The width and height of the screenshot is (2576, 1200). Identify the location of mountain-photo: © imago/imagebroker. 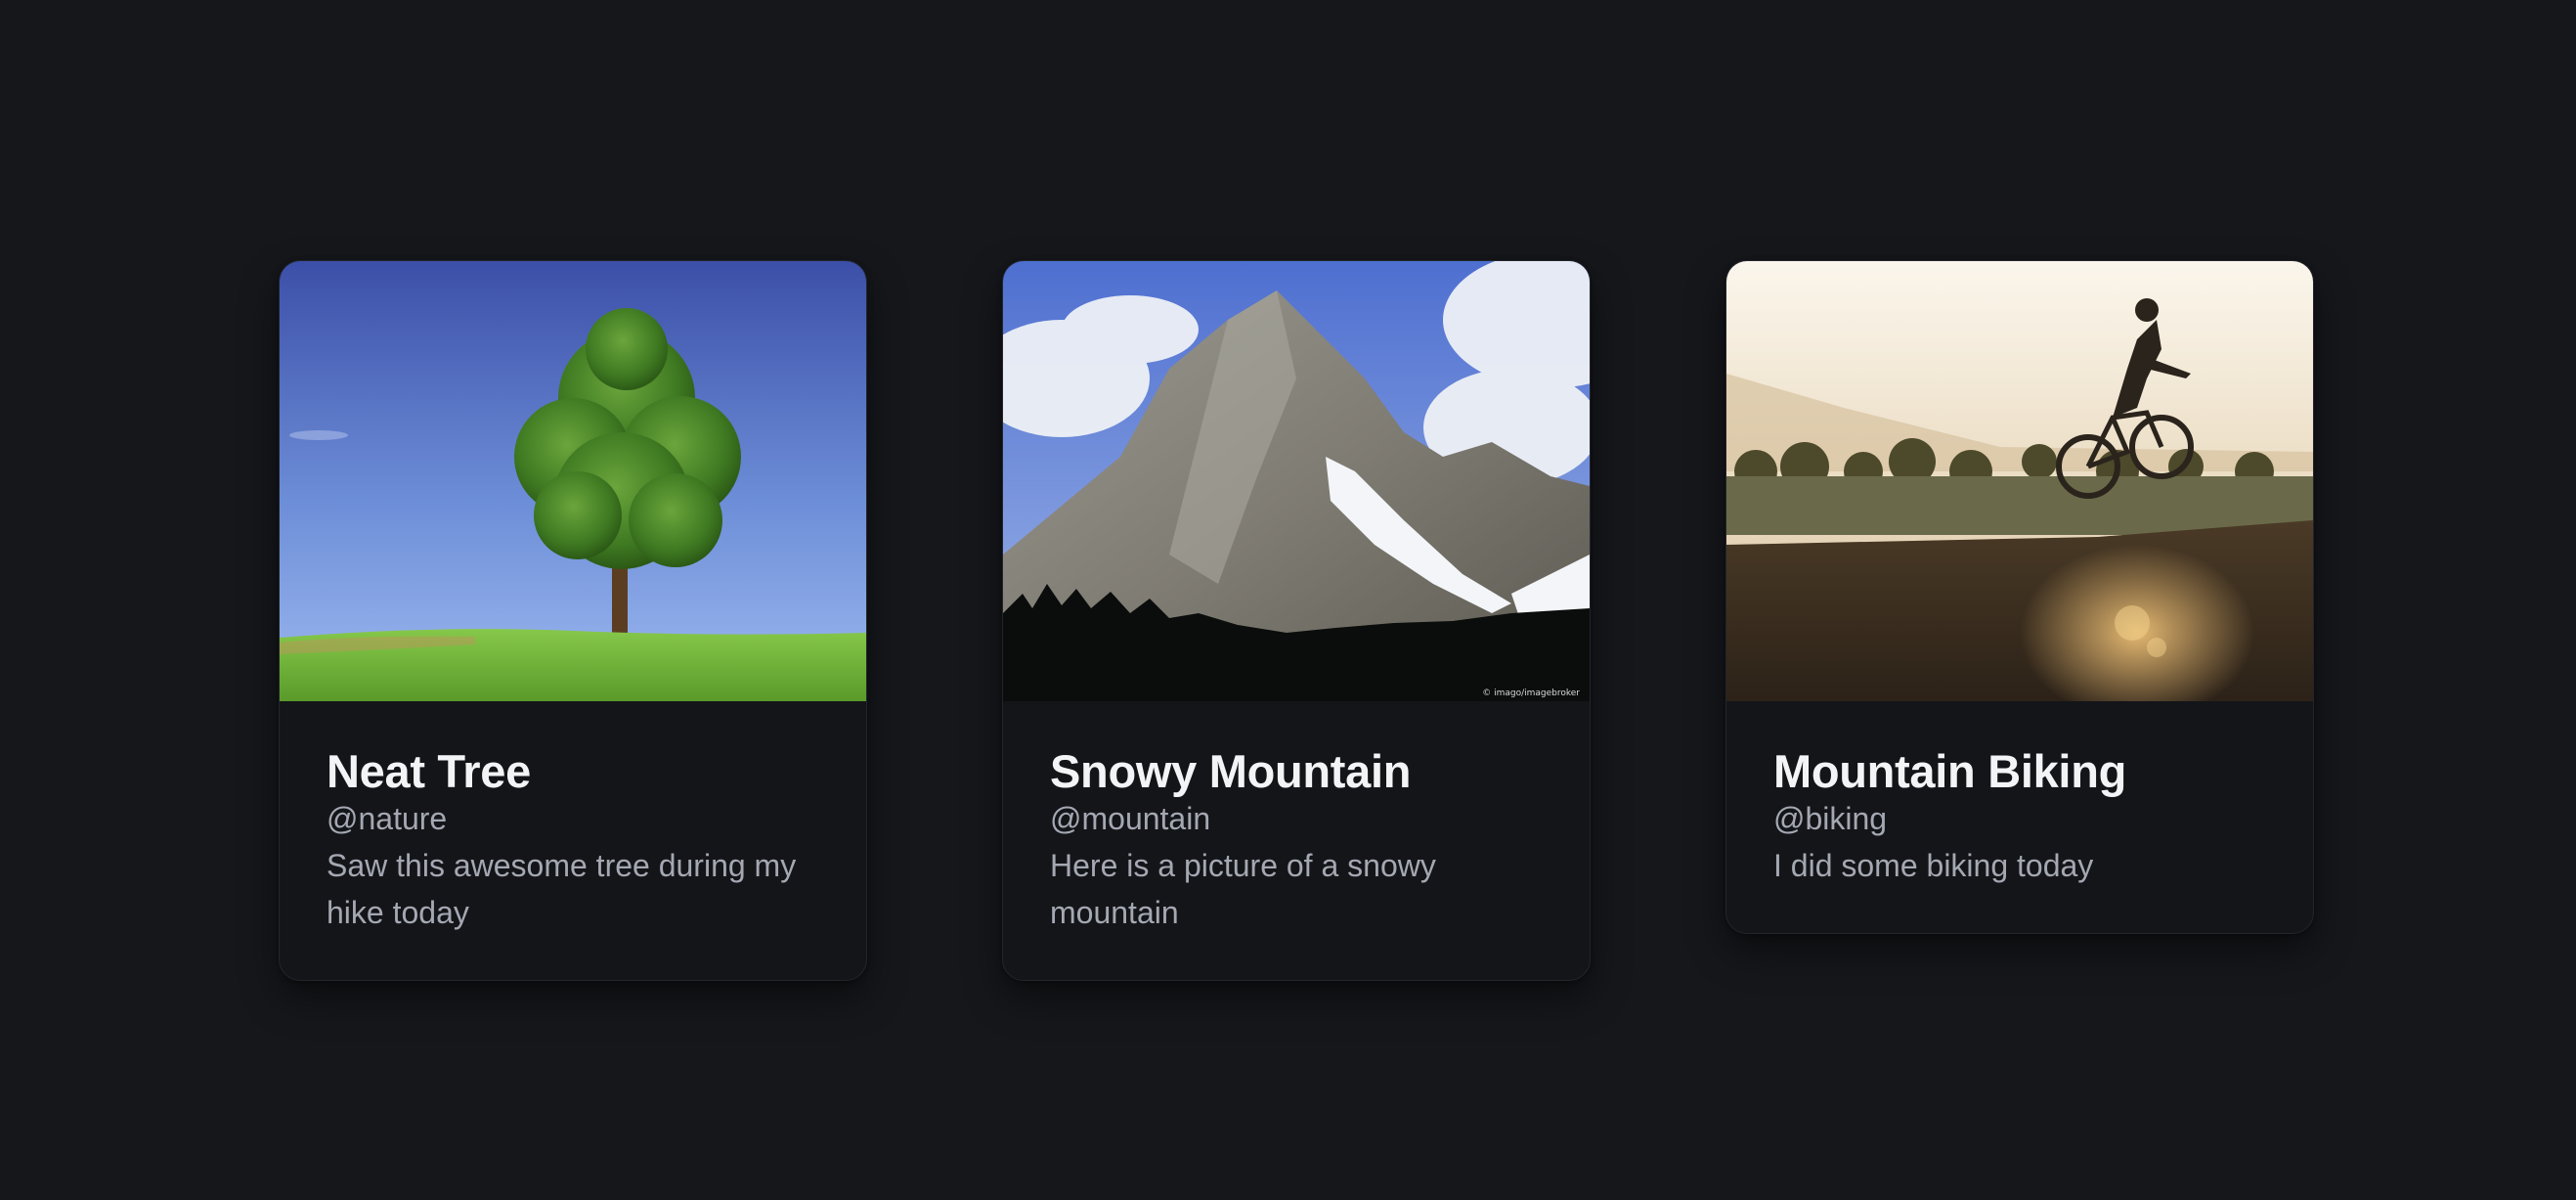
(1296, 481).